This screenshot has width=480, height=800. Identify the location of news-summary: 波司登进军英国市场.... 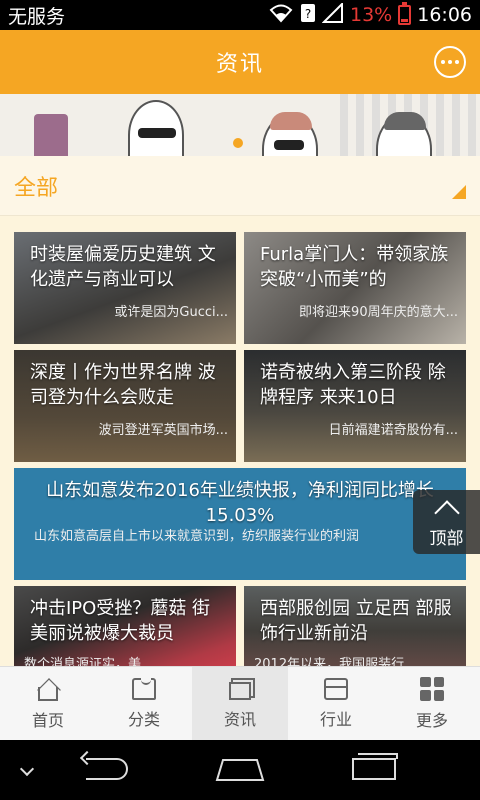
(163, 430).